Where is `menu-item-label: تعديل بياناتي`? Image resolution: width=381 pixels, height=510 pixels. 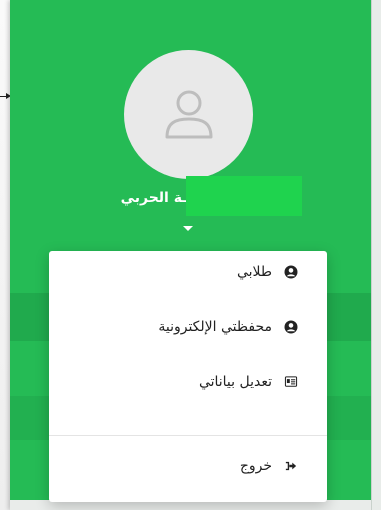 menu-item-label: تعديل بياناتي is located at coordinates (235, 382).